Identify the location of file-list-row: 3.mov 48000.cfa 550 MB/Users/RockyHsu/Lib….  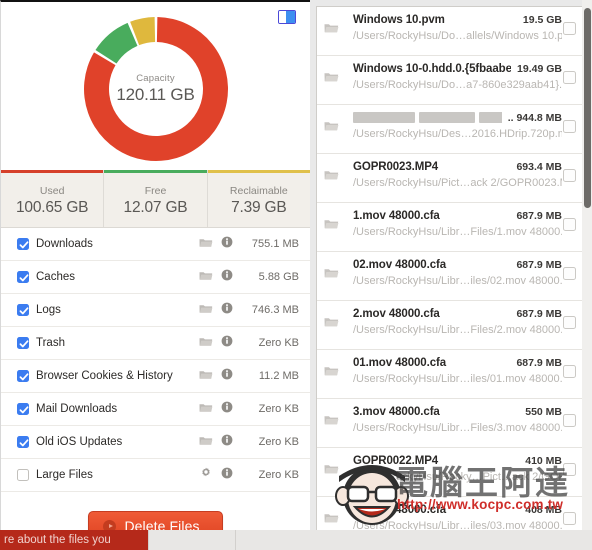
(454, 423).